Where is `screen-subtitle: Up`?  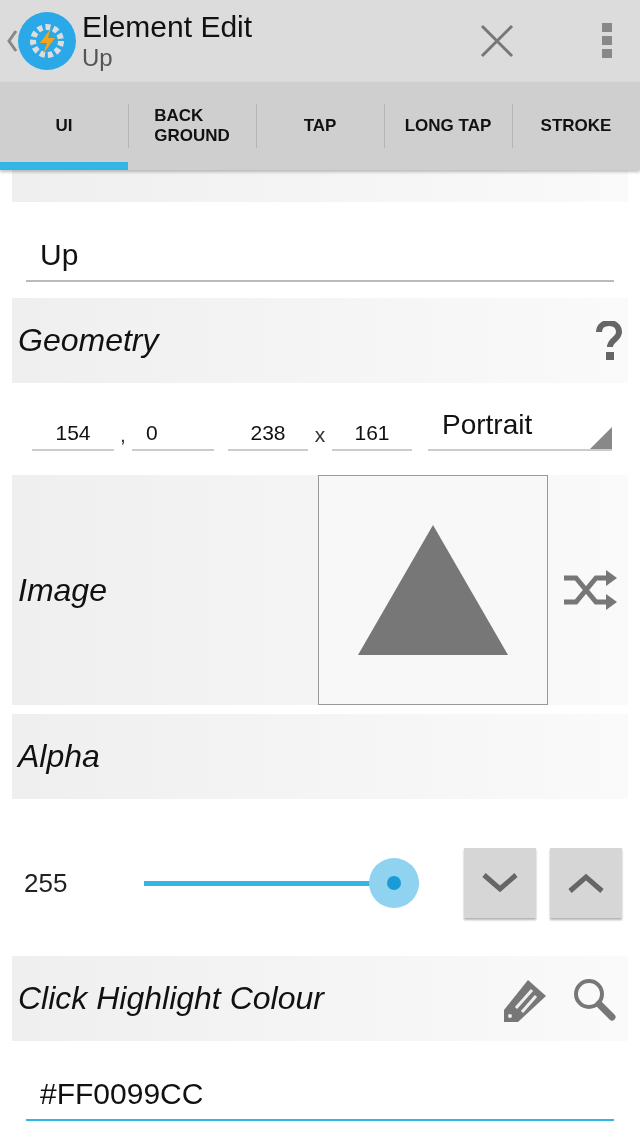 screen-subtitle: Up is located at coordinates (98, 58).